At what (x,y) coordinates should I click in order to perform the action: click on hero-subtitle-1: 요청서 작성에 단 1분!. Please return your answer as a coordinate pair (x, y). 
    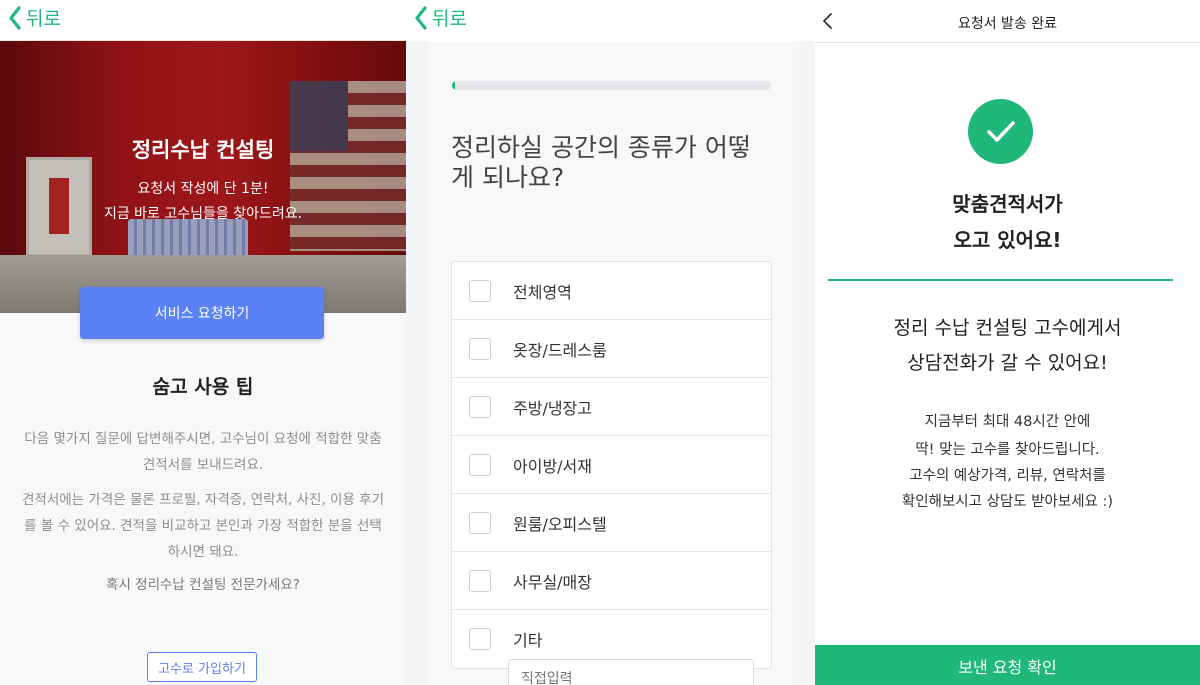
    Looking at the image, I should click on (203, 189).